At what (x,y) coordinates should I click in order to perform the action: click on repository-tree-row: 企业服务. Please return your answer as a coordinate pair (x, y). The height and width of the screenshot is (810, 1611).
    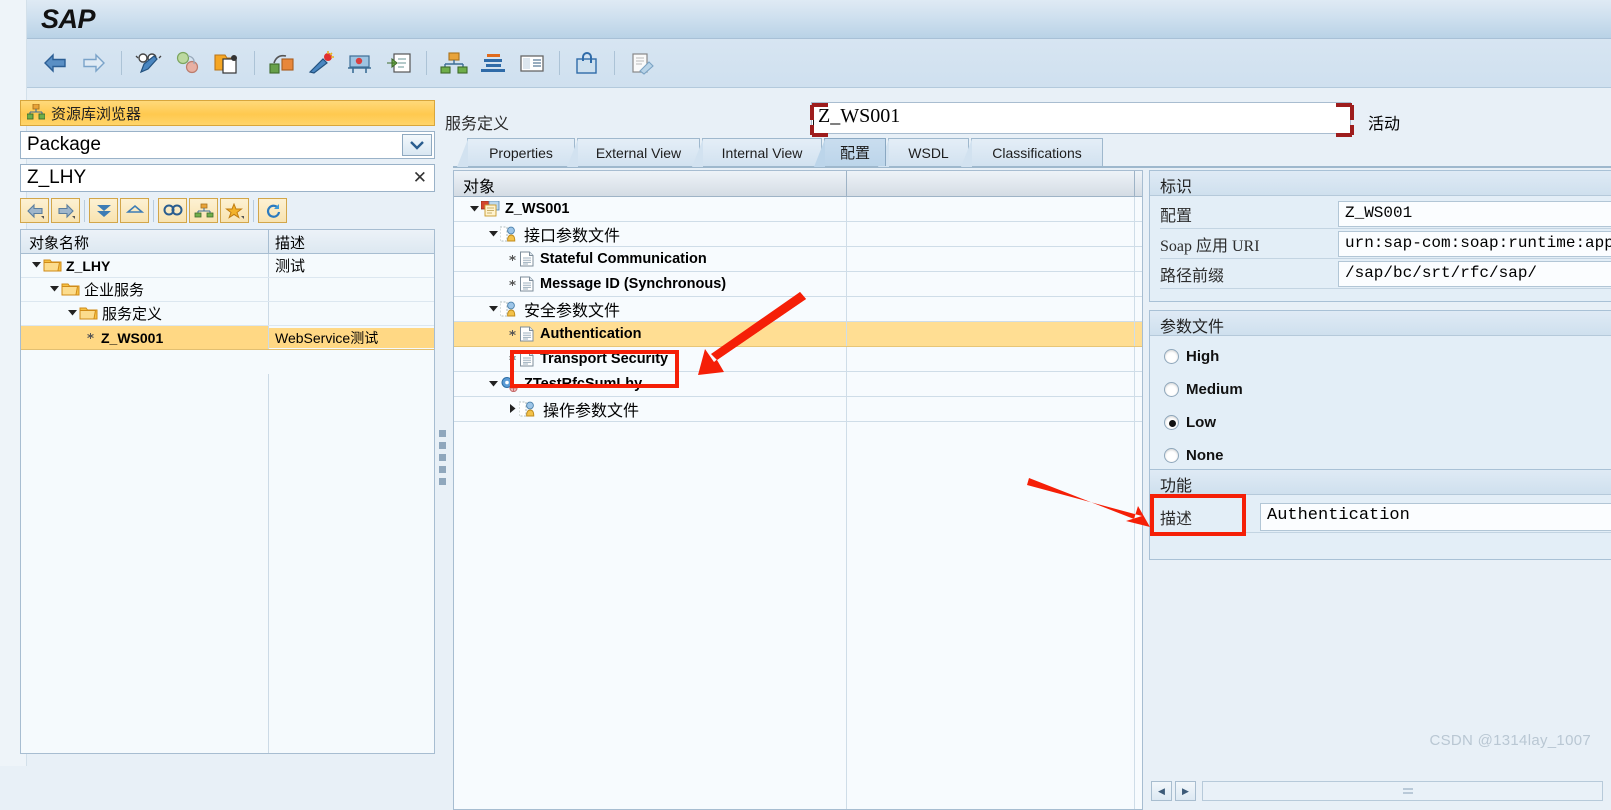
    Looking at the image, I should click on (227, 290).